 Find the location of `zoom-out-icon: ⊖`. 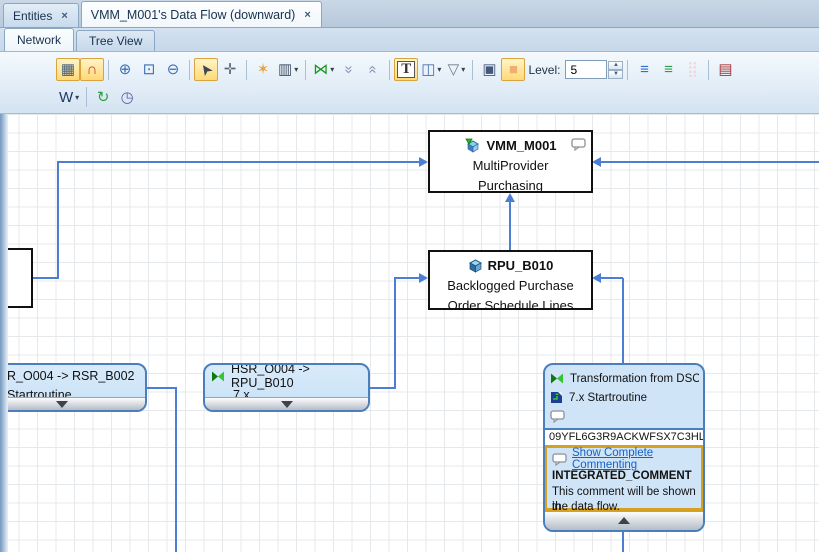

zoom-out-icon: ⊖ is located at coordinates (173, 69).